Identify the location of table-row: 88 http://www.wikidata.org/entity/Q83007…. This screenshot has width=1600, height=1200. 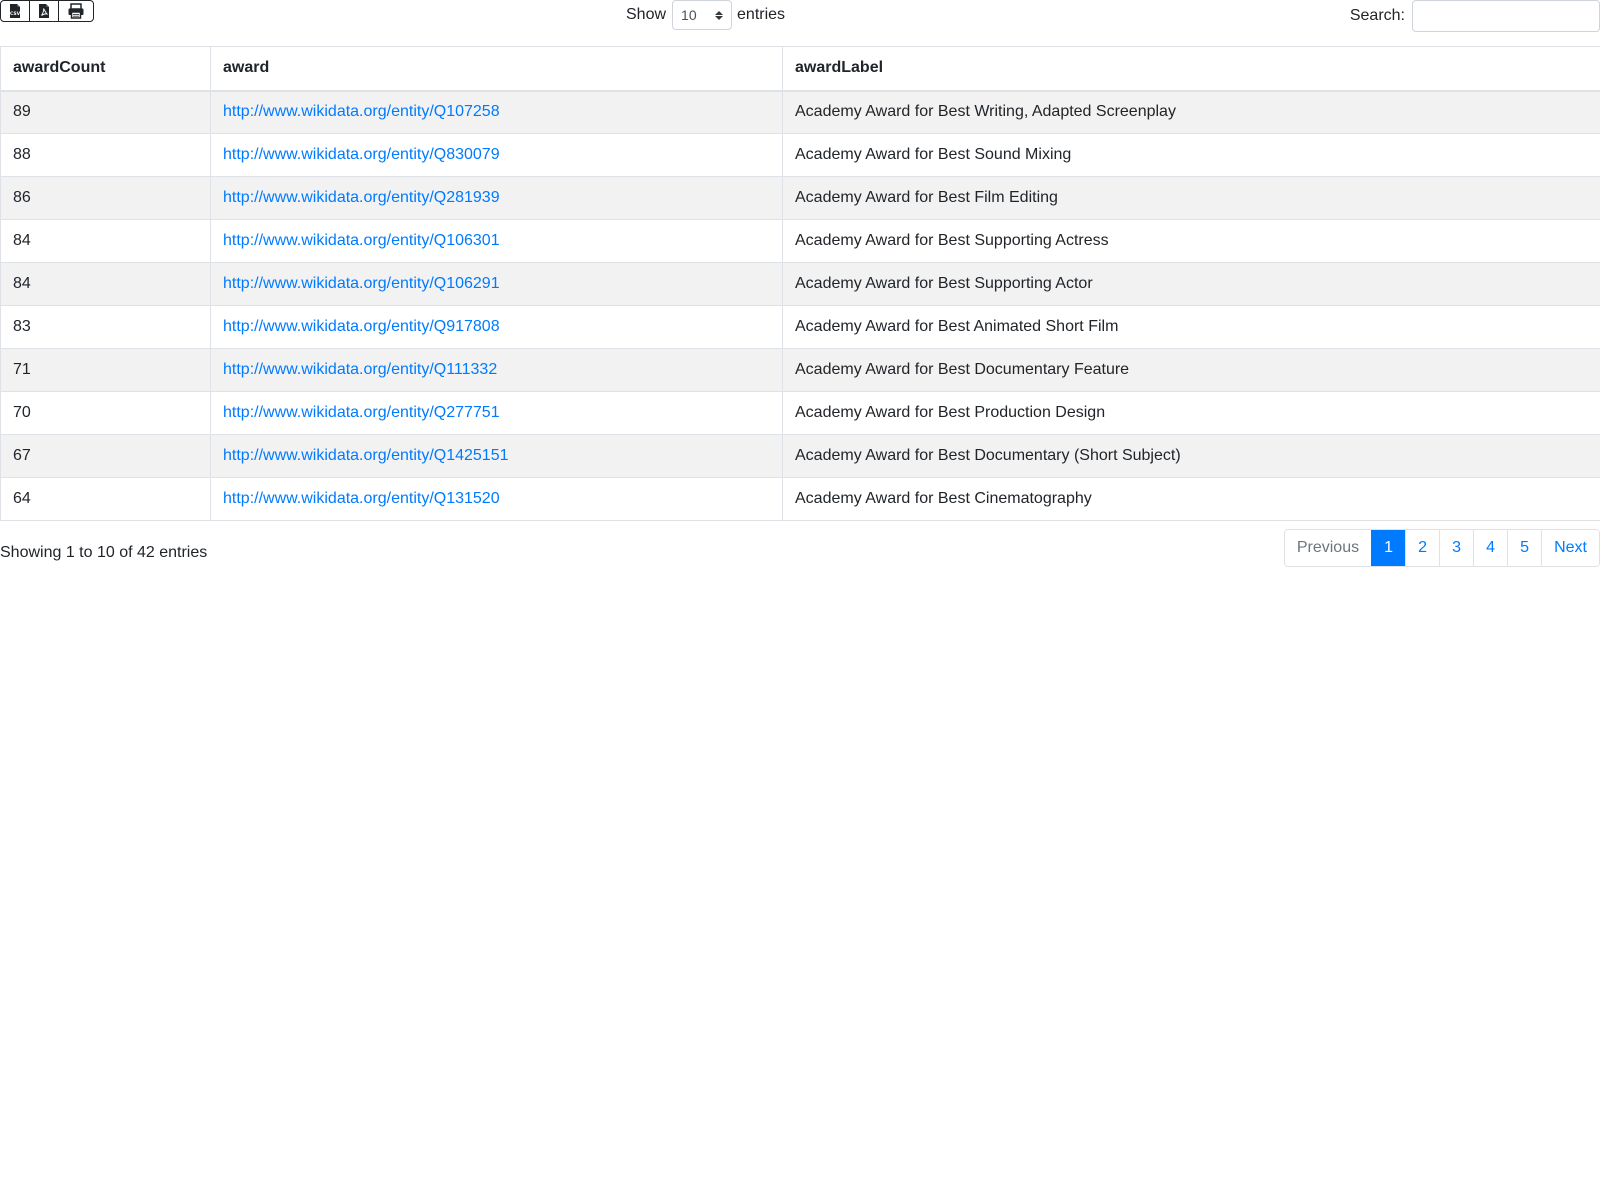
(800, 155).